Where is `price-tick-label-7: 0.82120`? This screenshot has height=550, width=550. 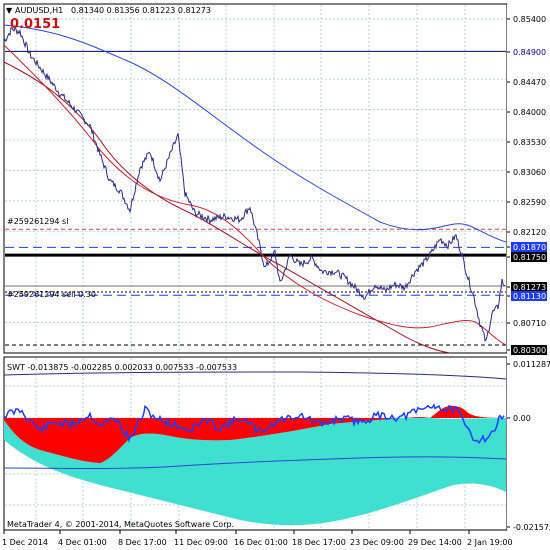 price-tick-label-7: 0.82120 is located at coordinates (529, 232).